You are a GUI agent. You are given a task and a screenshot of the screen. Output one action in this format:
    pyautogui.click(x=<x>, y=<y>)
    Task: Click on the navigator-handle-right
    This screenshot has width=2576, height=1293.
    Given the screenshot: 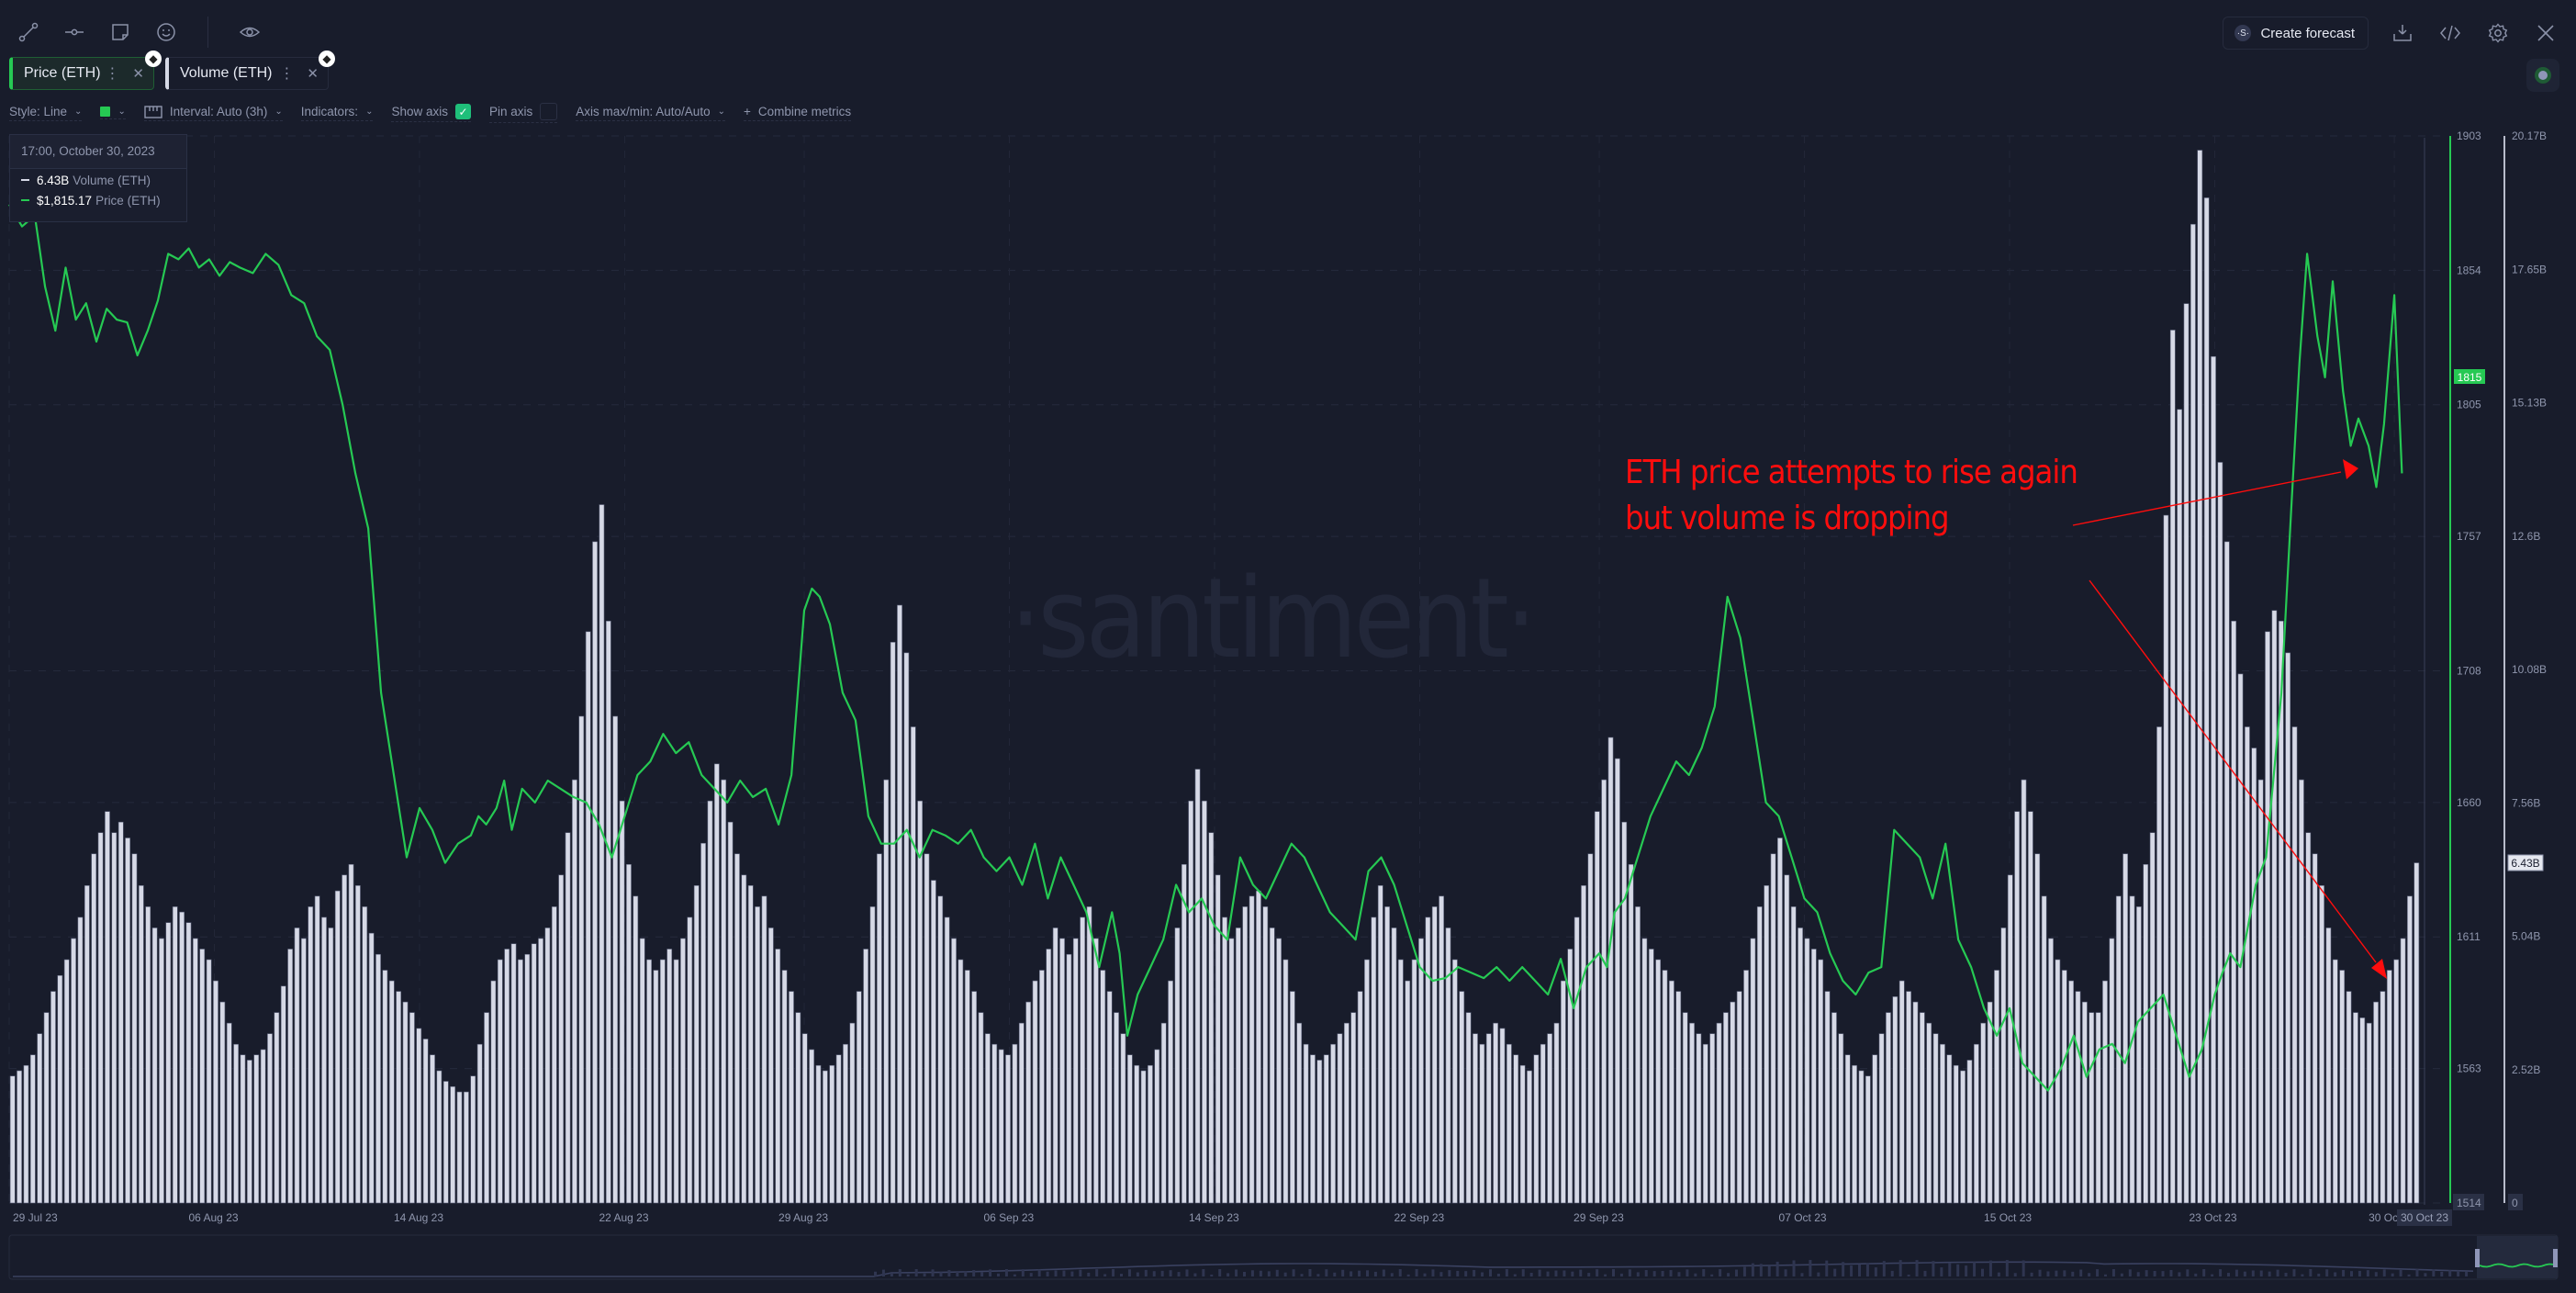 What is the action you would take?
    pyautogui.click(x=2555, y=1258)
    